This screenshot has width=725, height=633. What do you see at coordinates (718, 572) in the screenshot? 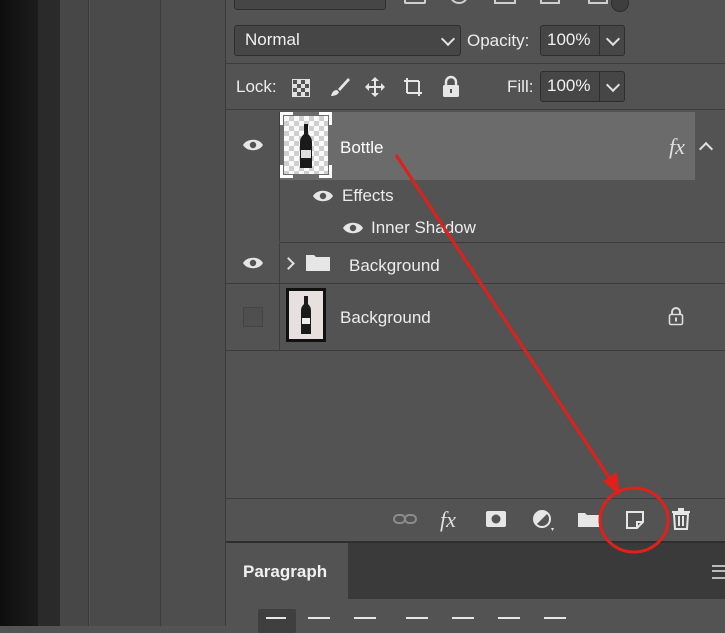
I see `panel-menu-icon` at bounding box center [718, 572].